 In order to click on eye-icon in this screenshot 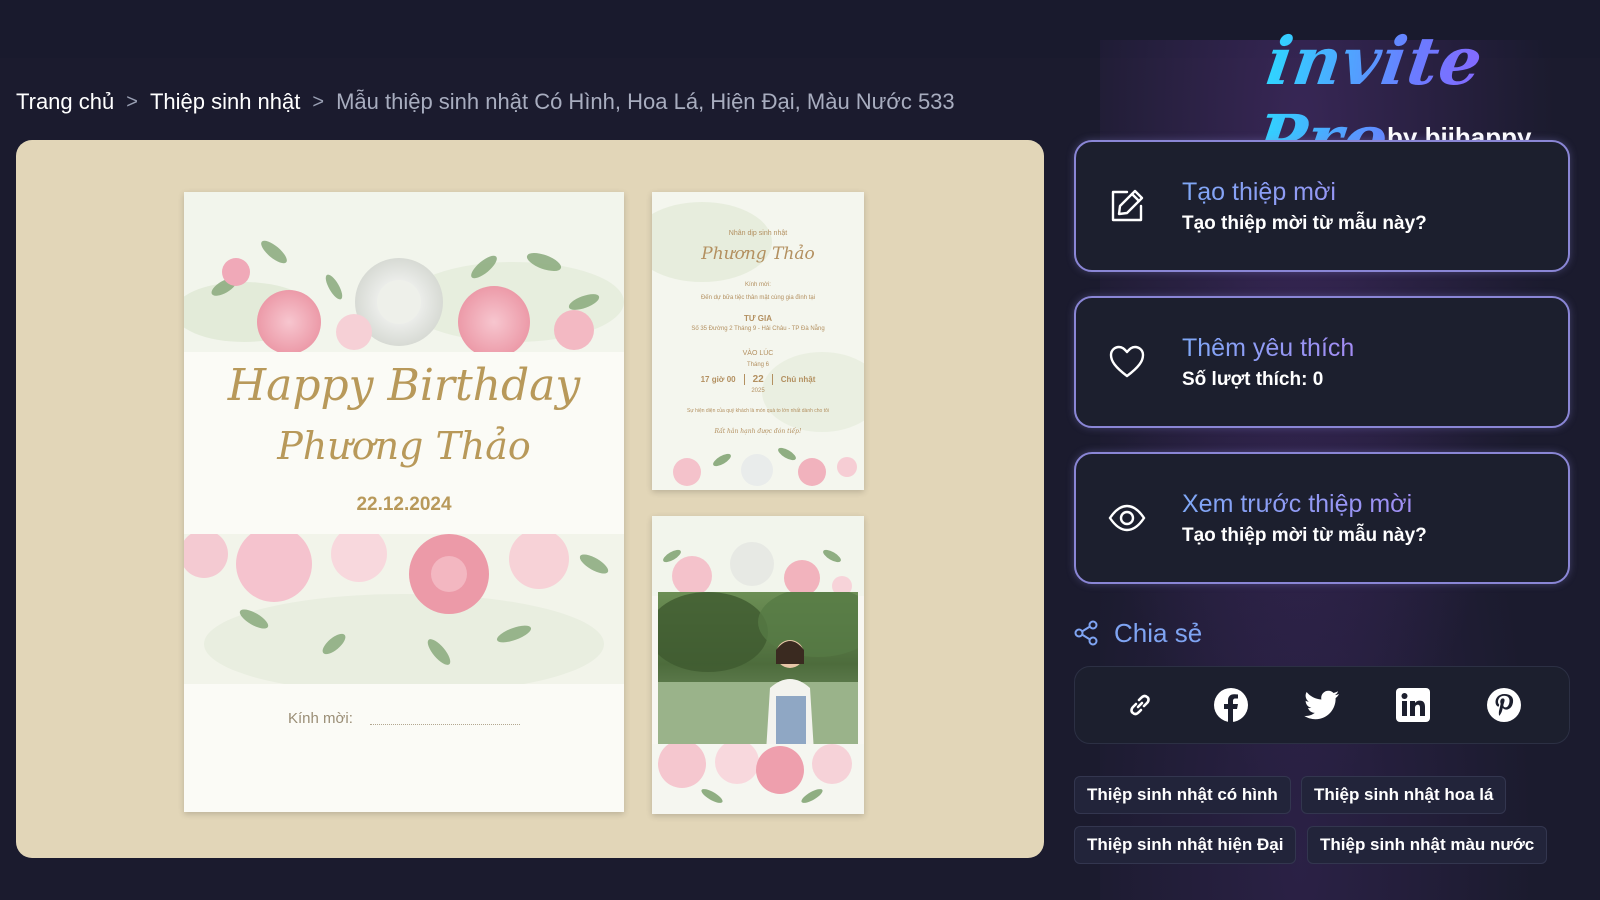, I will do `click(1127, 518)`.